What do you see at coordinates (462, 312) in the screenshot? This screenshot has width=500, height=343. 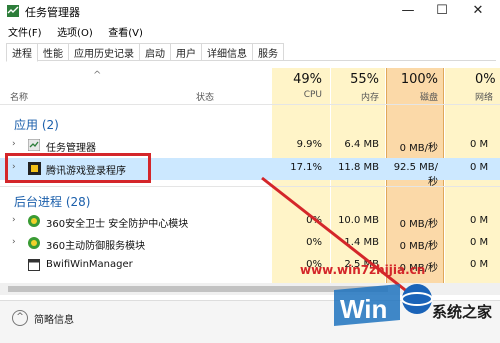 I see `brand-watermark: 系统之家` at bounding box center [462, 312].